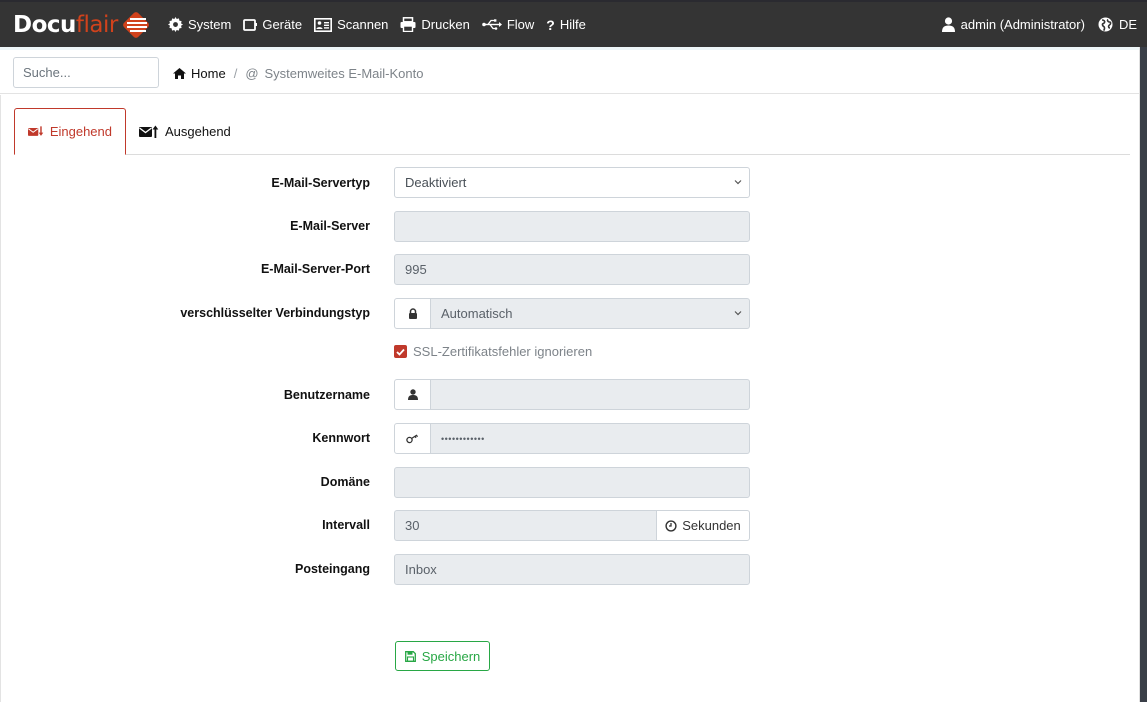 This screenshot has height=702, width=1147. I want to click on domain-label: Domäne, so click(345, 482).